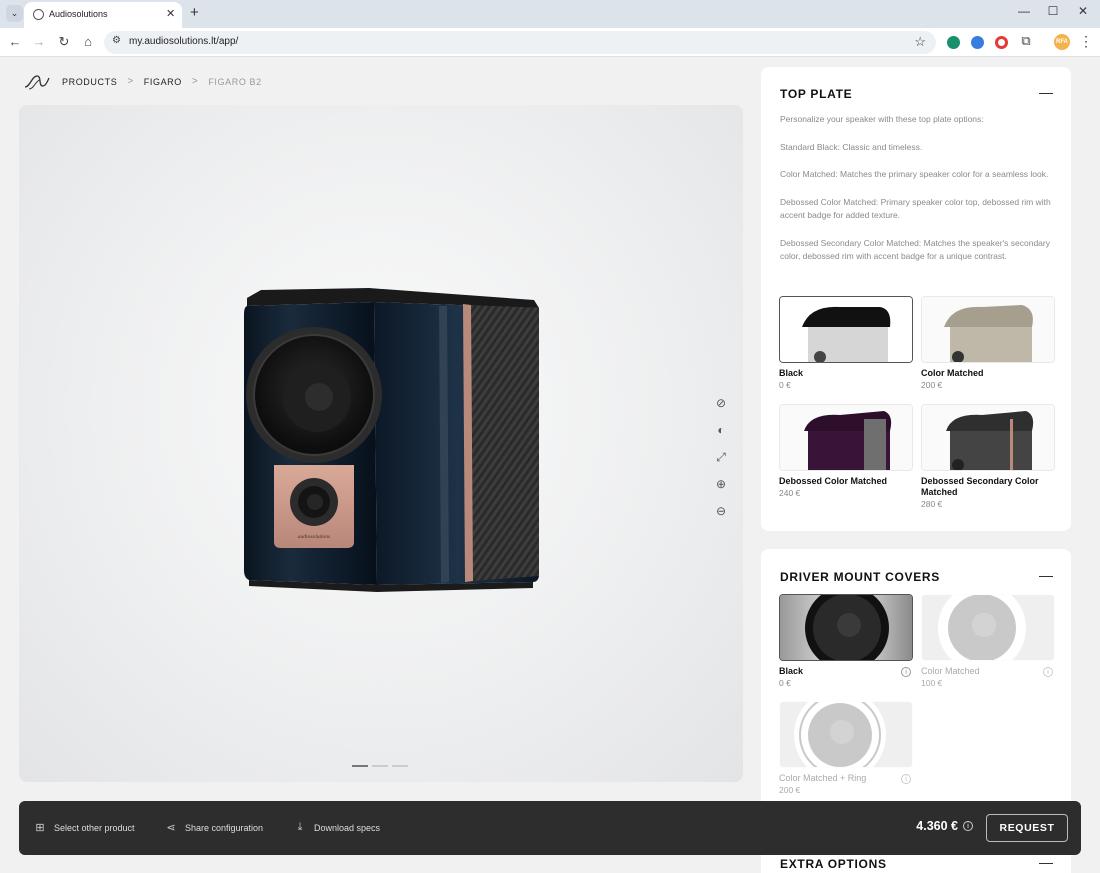 The image size is (1100, 873). Describe the element at coordinates (920, 42) in the screenshot. I see `bookmark-star-icon: ☆` at that location.